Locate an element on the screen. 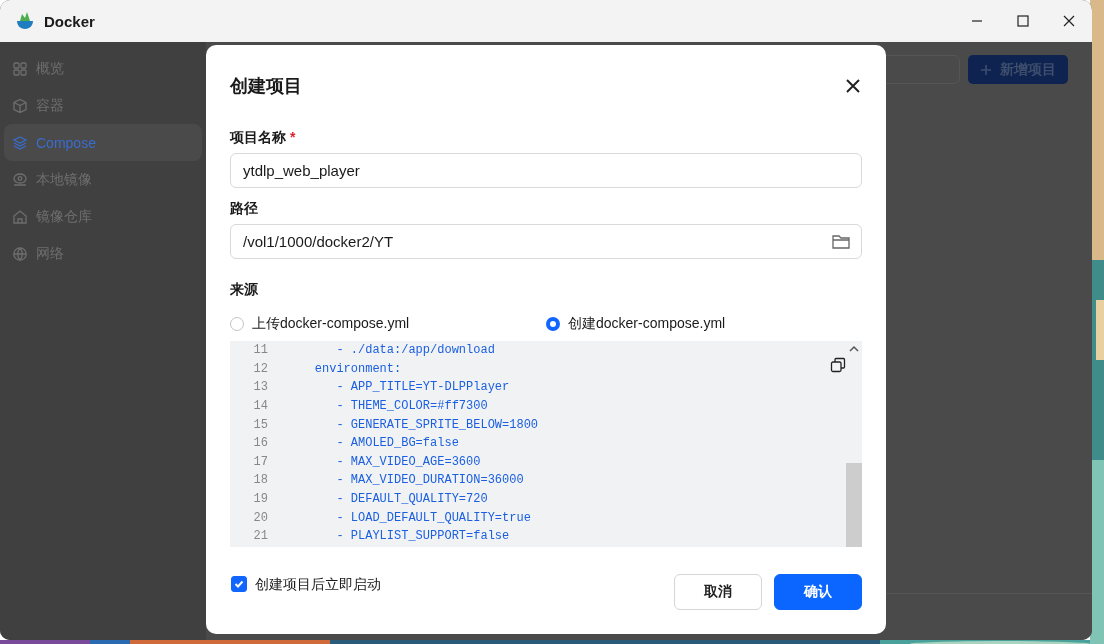  globe-icon is located at coordinates (20, 253).